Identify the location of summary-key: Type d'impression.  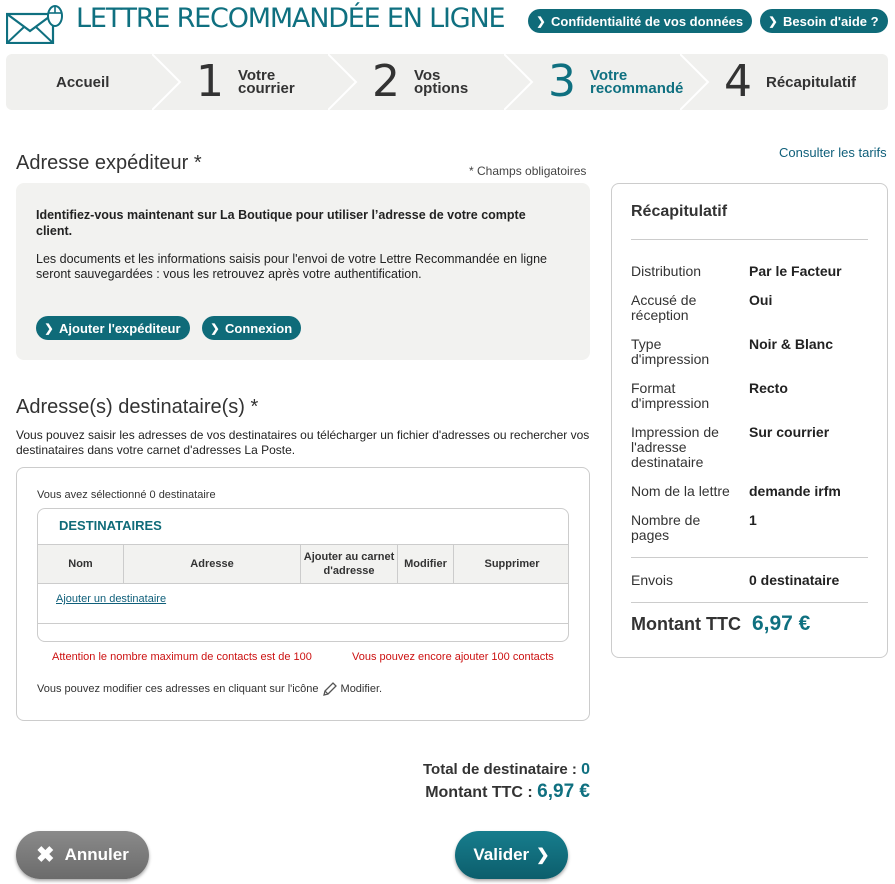
(670, 351).